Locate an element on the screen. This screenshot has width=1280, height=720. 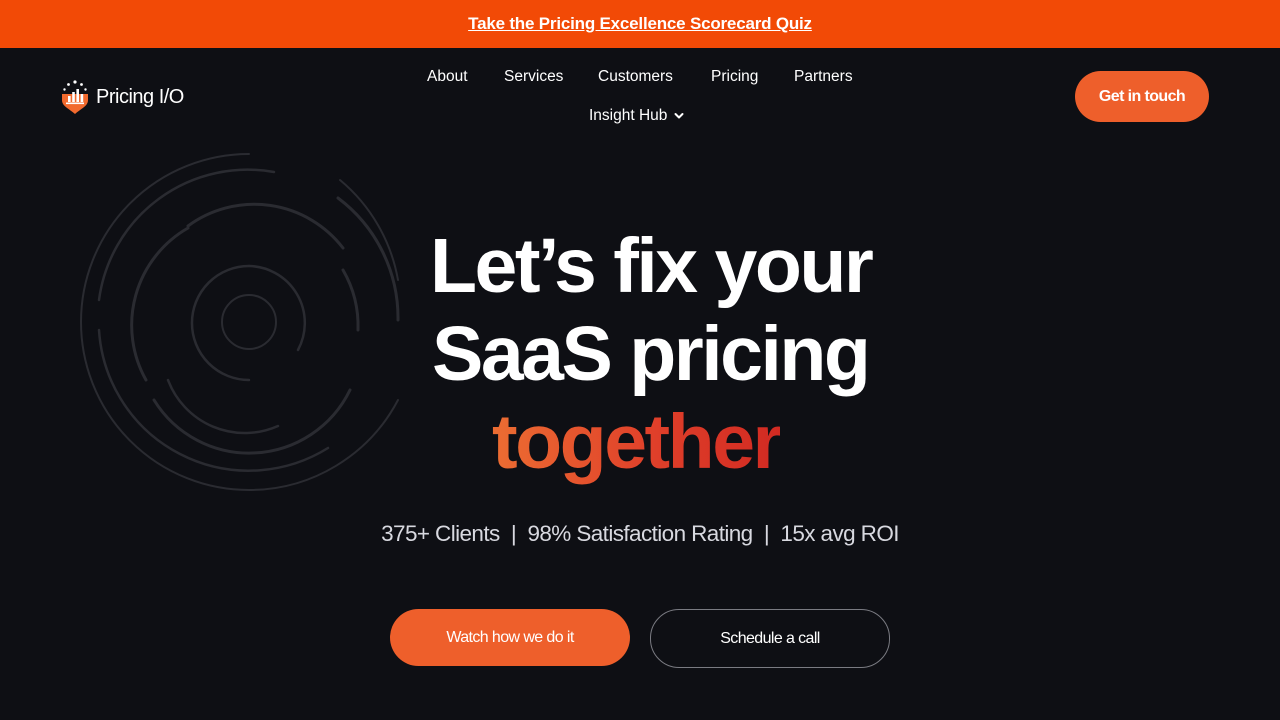
watch-how-we-do-it-button: Watch how we do it is located at coordinates (510, 637).